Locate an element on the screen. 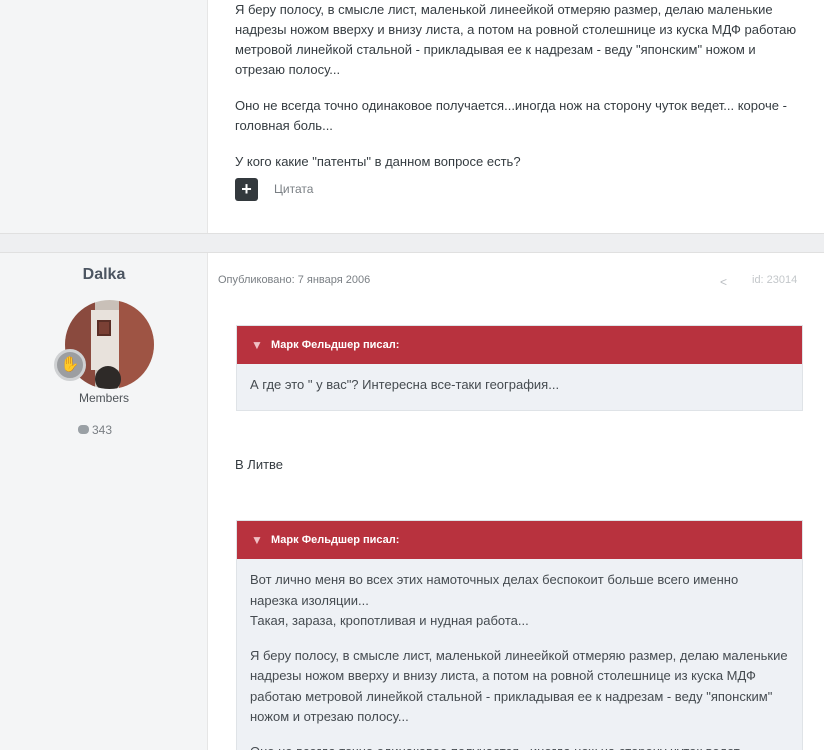 Image resolution: width=824 pixels, height=750 pixels. share-icon: < is located at coordinates (723, 282).